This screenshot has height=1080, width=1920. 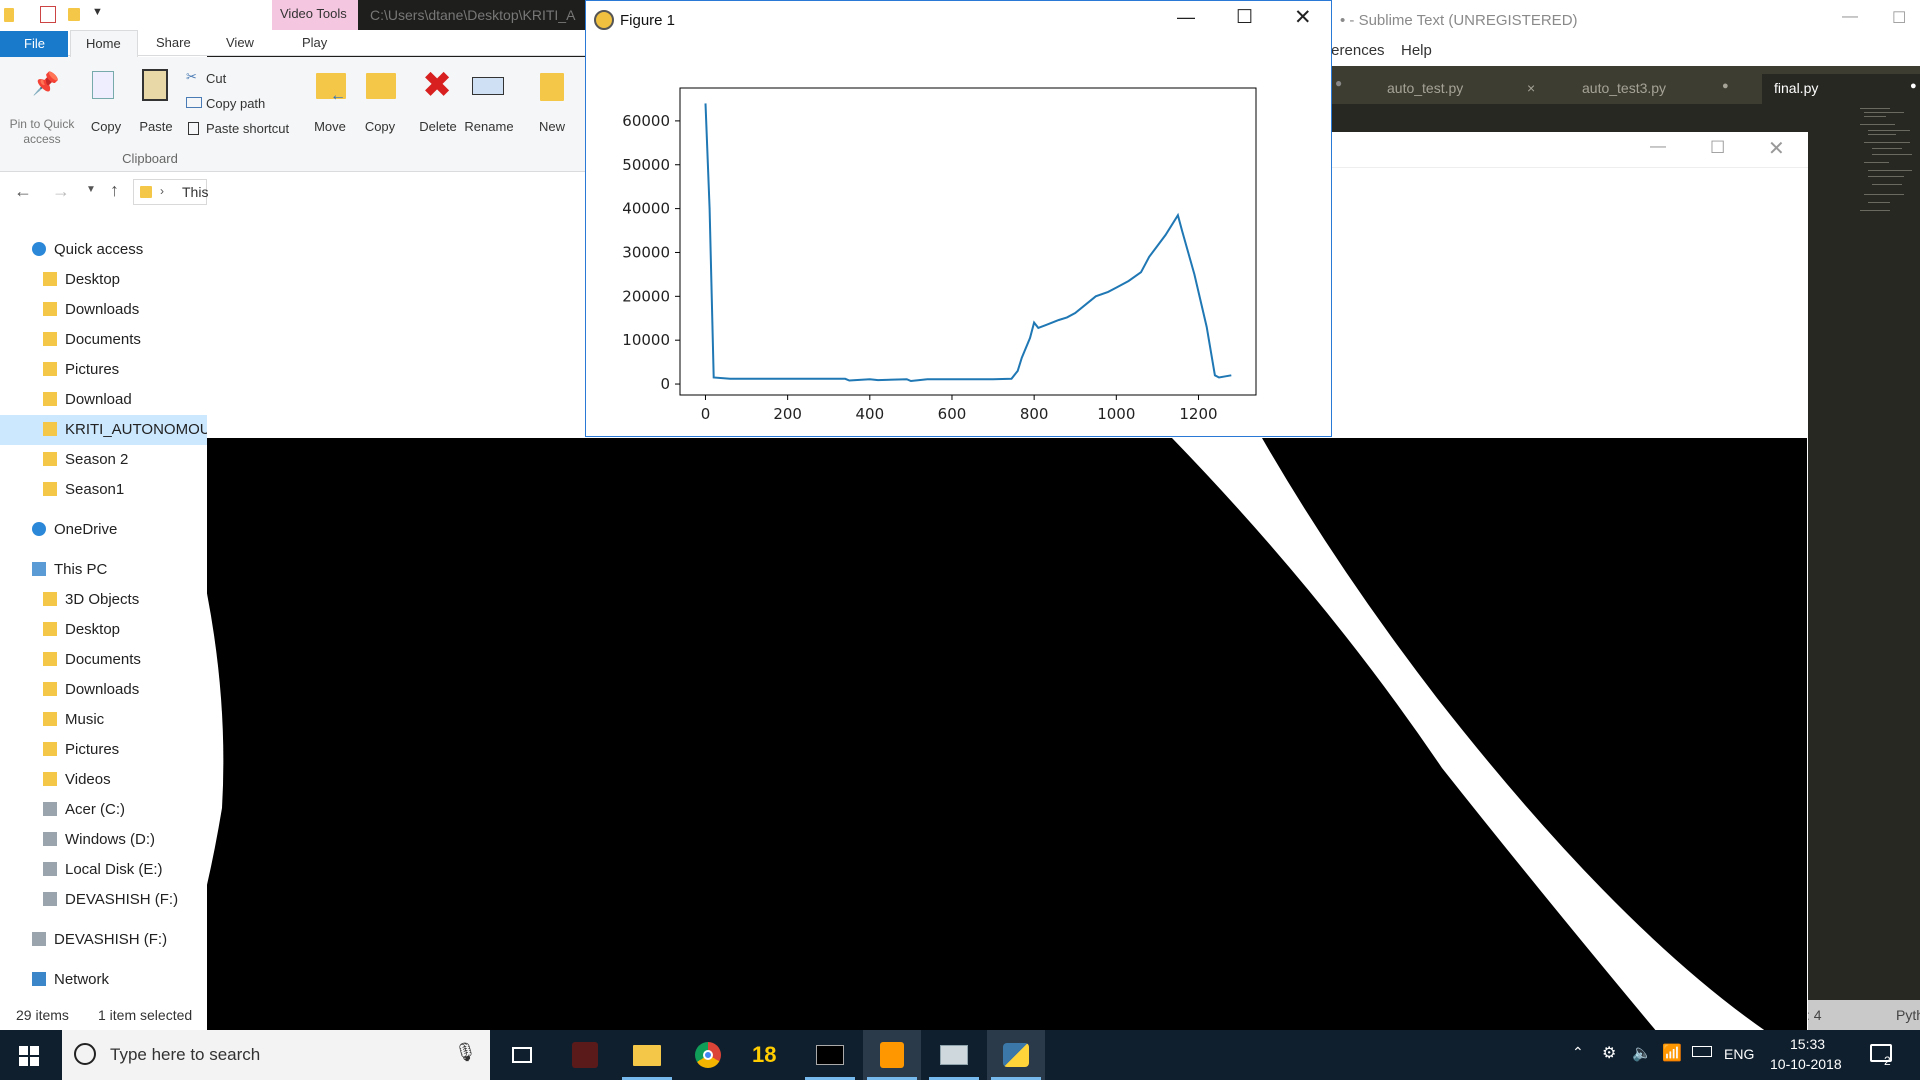 I want to click on properties-icon, so click(x=48, y=14).